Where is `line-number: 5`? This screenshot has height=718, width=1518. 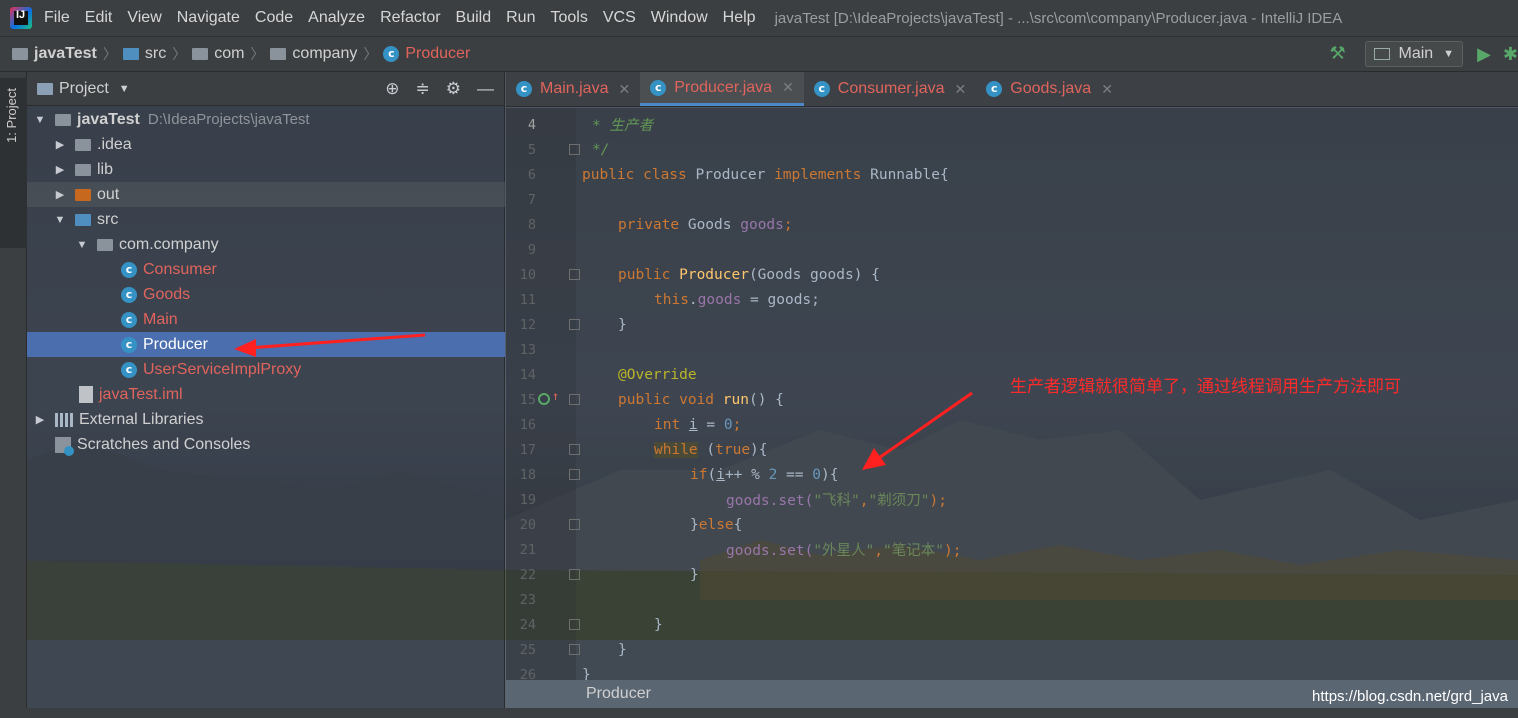
line-number: 5 is located at coordinates (531, 149).